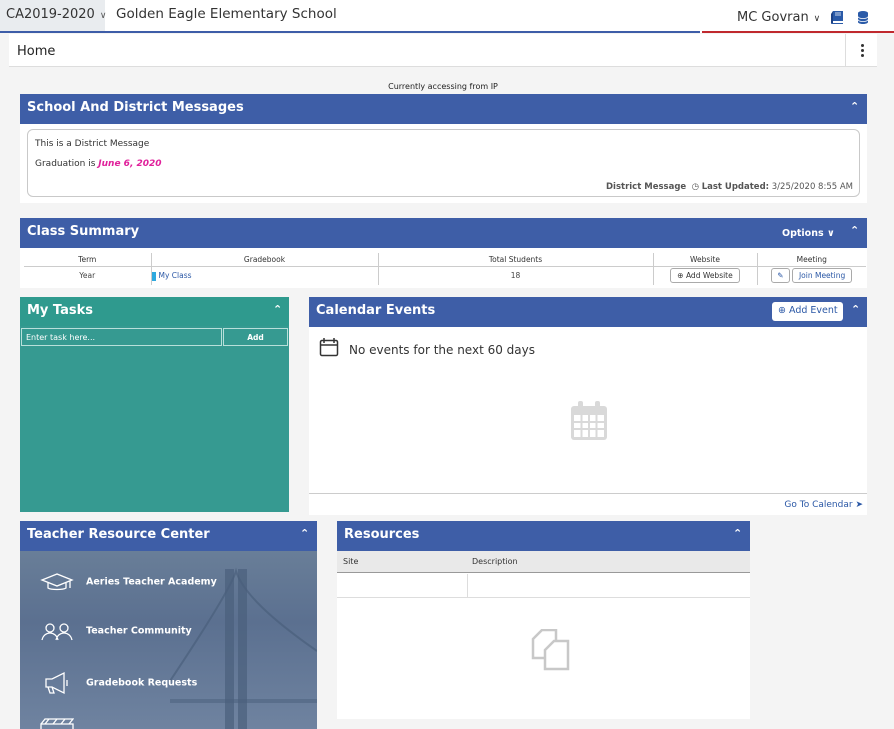 This screenshot has width=894, height=729. Describe the element at coordinates (83, 231) in the screenshot. I see `class-summary-title: Class Summary` at that location.